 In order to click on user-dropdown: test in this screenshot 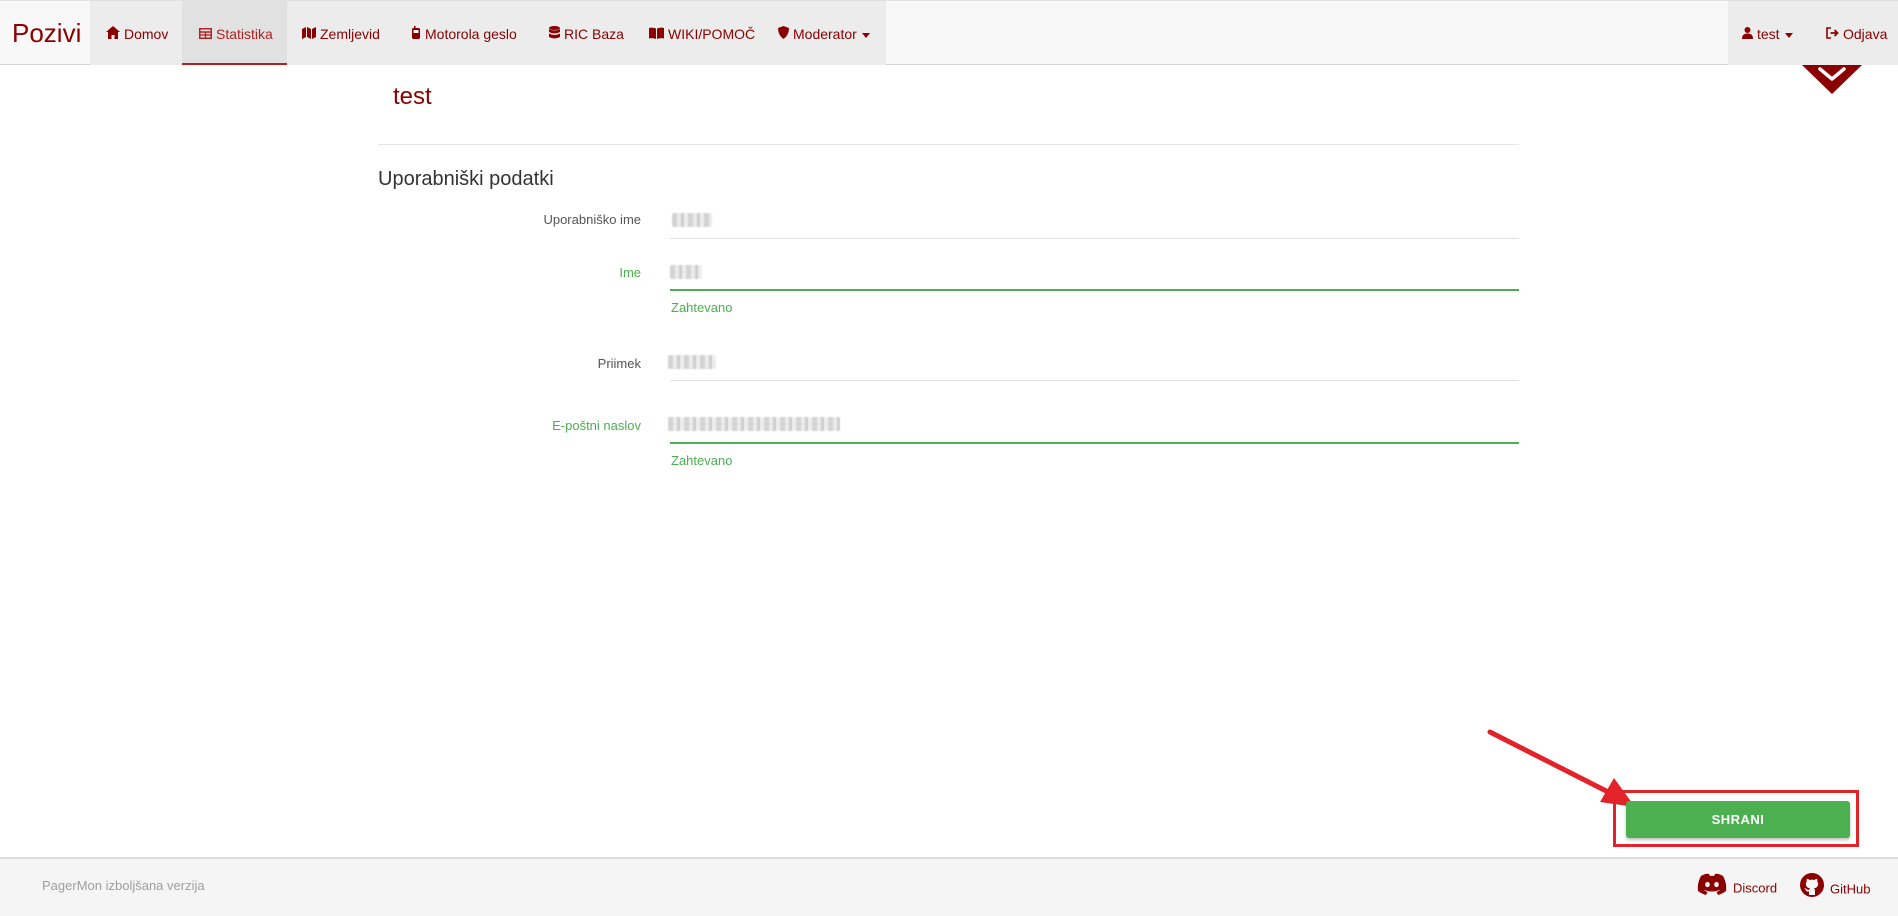, I will do `click(1767, 33)`.